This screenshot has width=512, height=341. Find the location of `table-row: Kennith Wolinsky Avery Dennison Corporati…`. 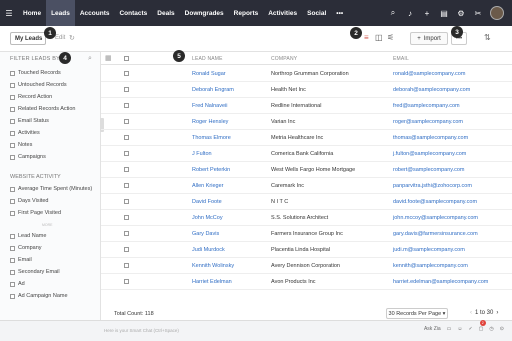

table-row: Kennith Wolinsky Avery Dennison Corporati… is located at coordinates (306, 266).